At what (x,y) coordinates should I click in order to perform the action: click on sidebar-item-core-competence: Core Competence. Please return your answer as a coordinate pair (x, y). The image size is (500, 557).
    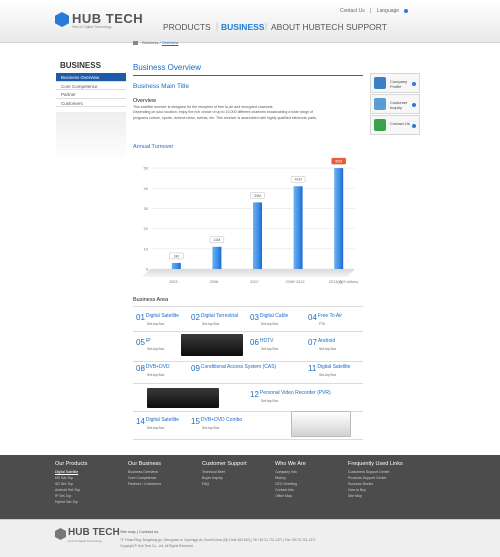
    Looking at the image, I should click on (91, 86).